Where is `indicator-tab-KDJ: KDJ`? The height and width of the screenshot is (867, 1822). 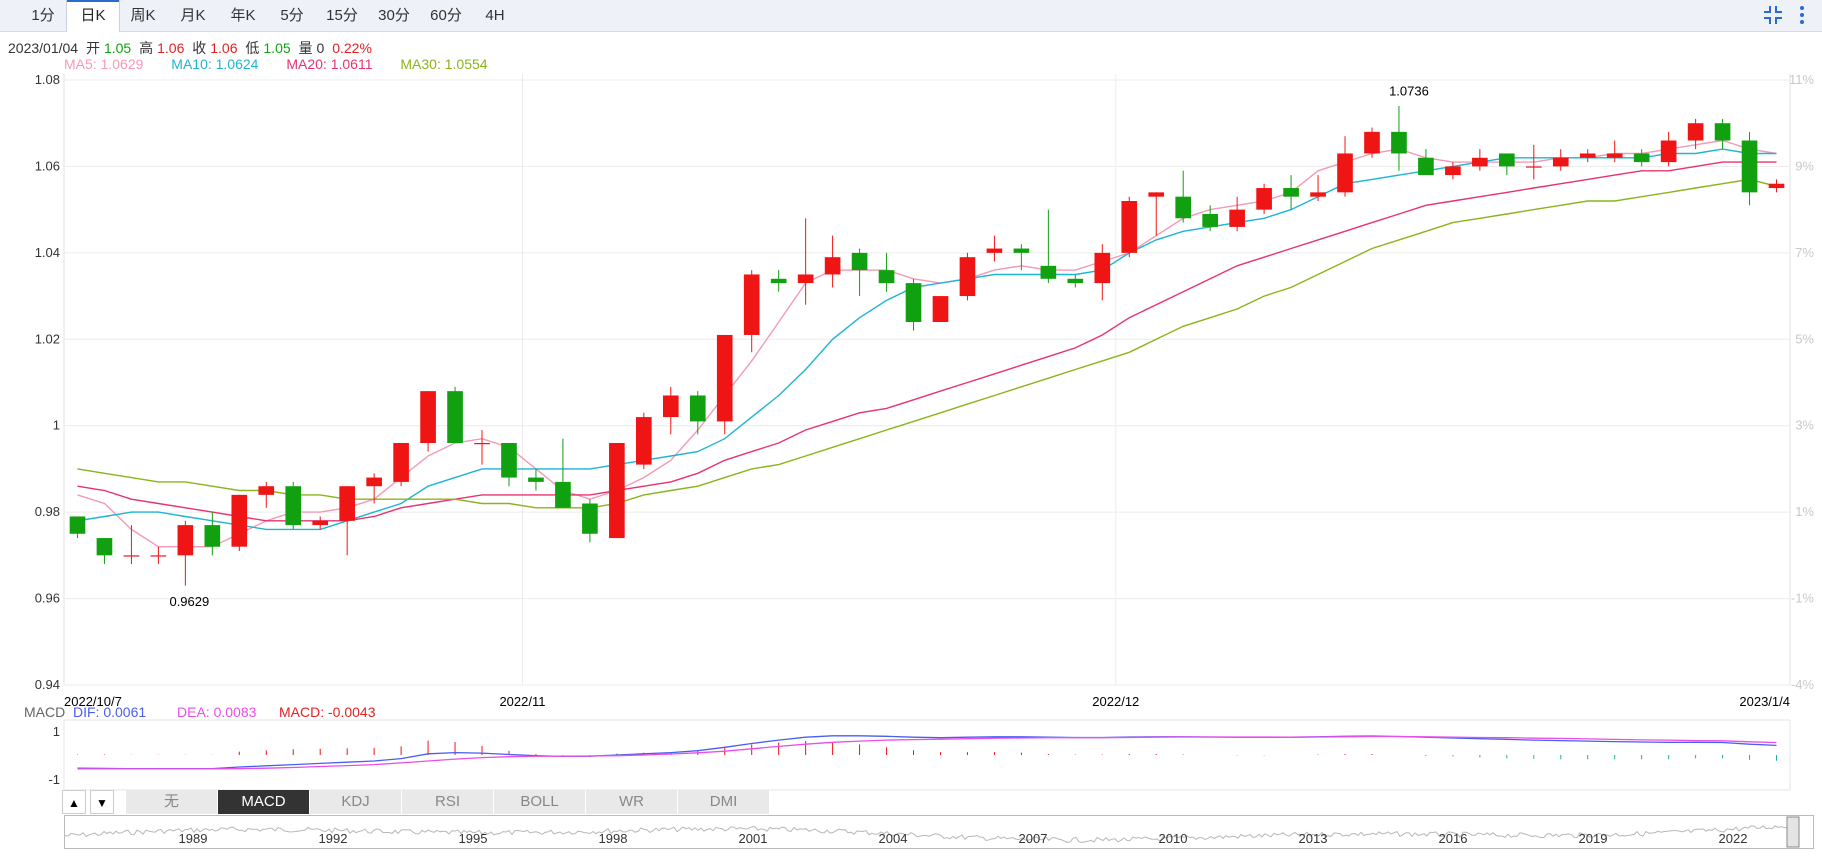
indicator-tab-KDJ: KDJ is located at coordinates (356, 802).